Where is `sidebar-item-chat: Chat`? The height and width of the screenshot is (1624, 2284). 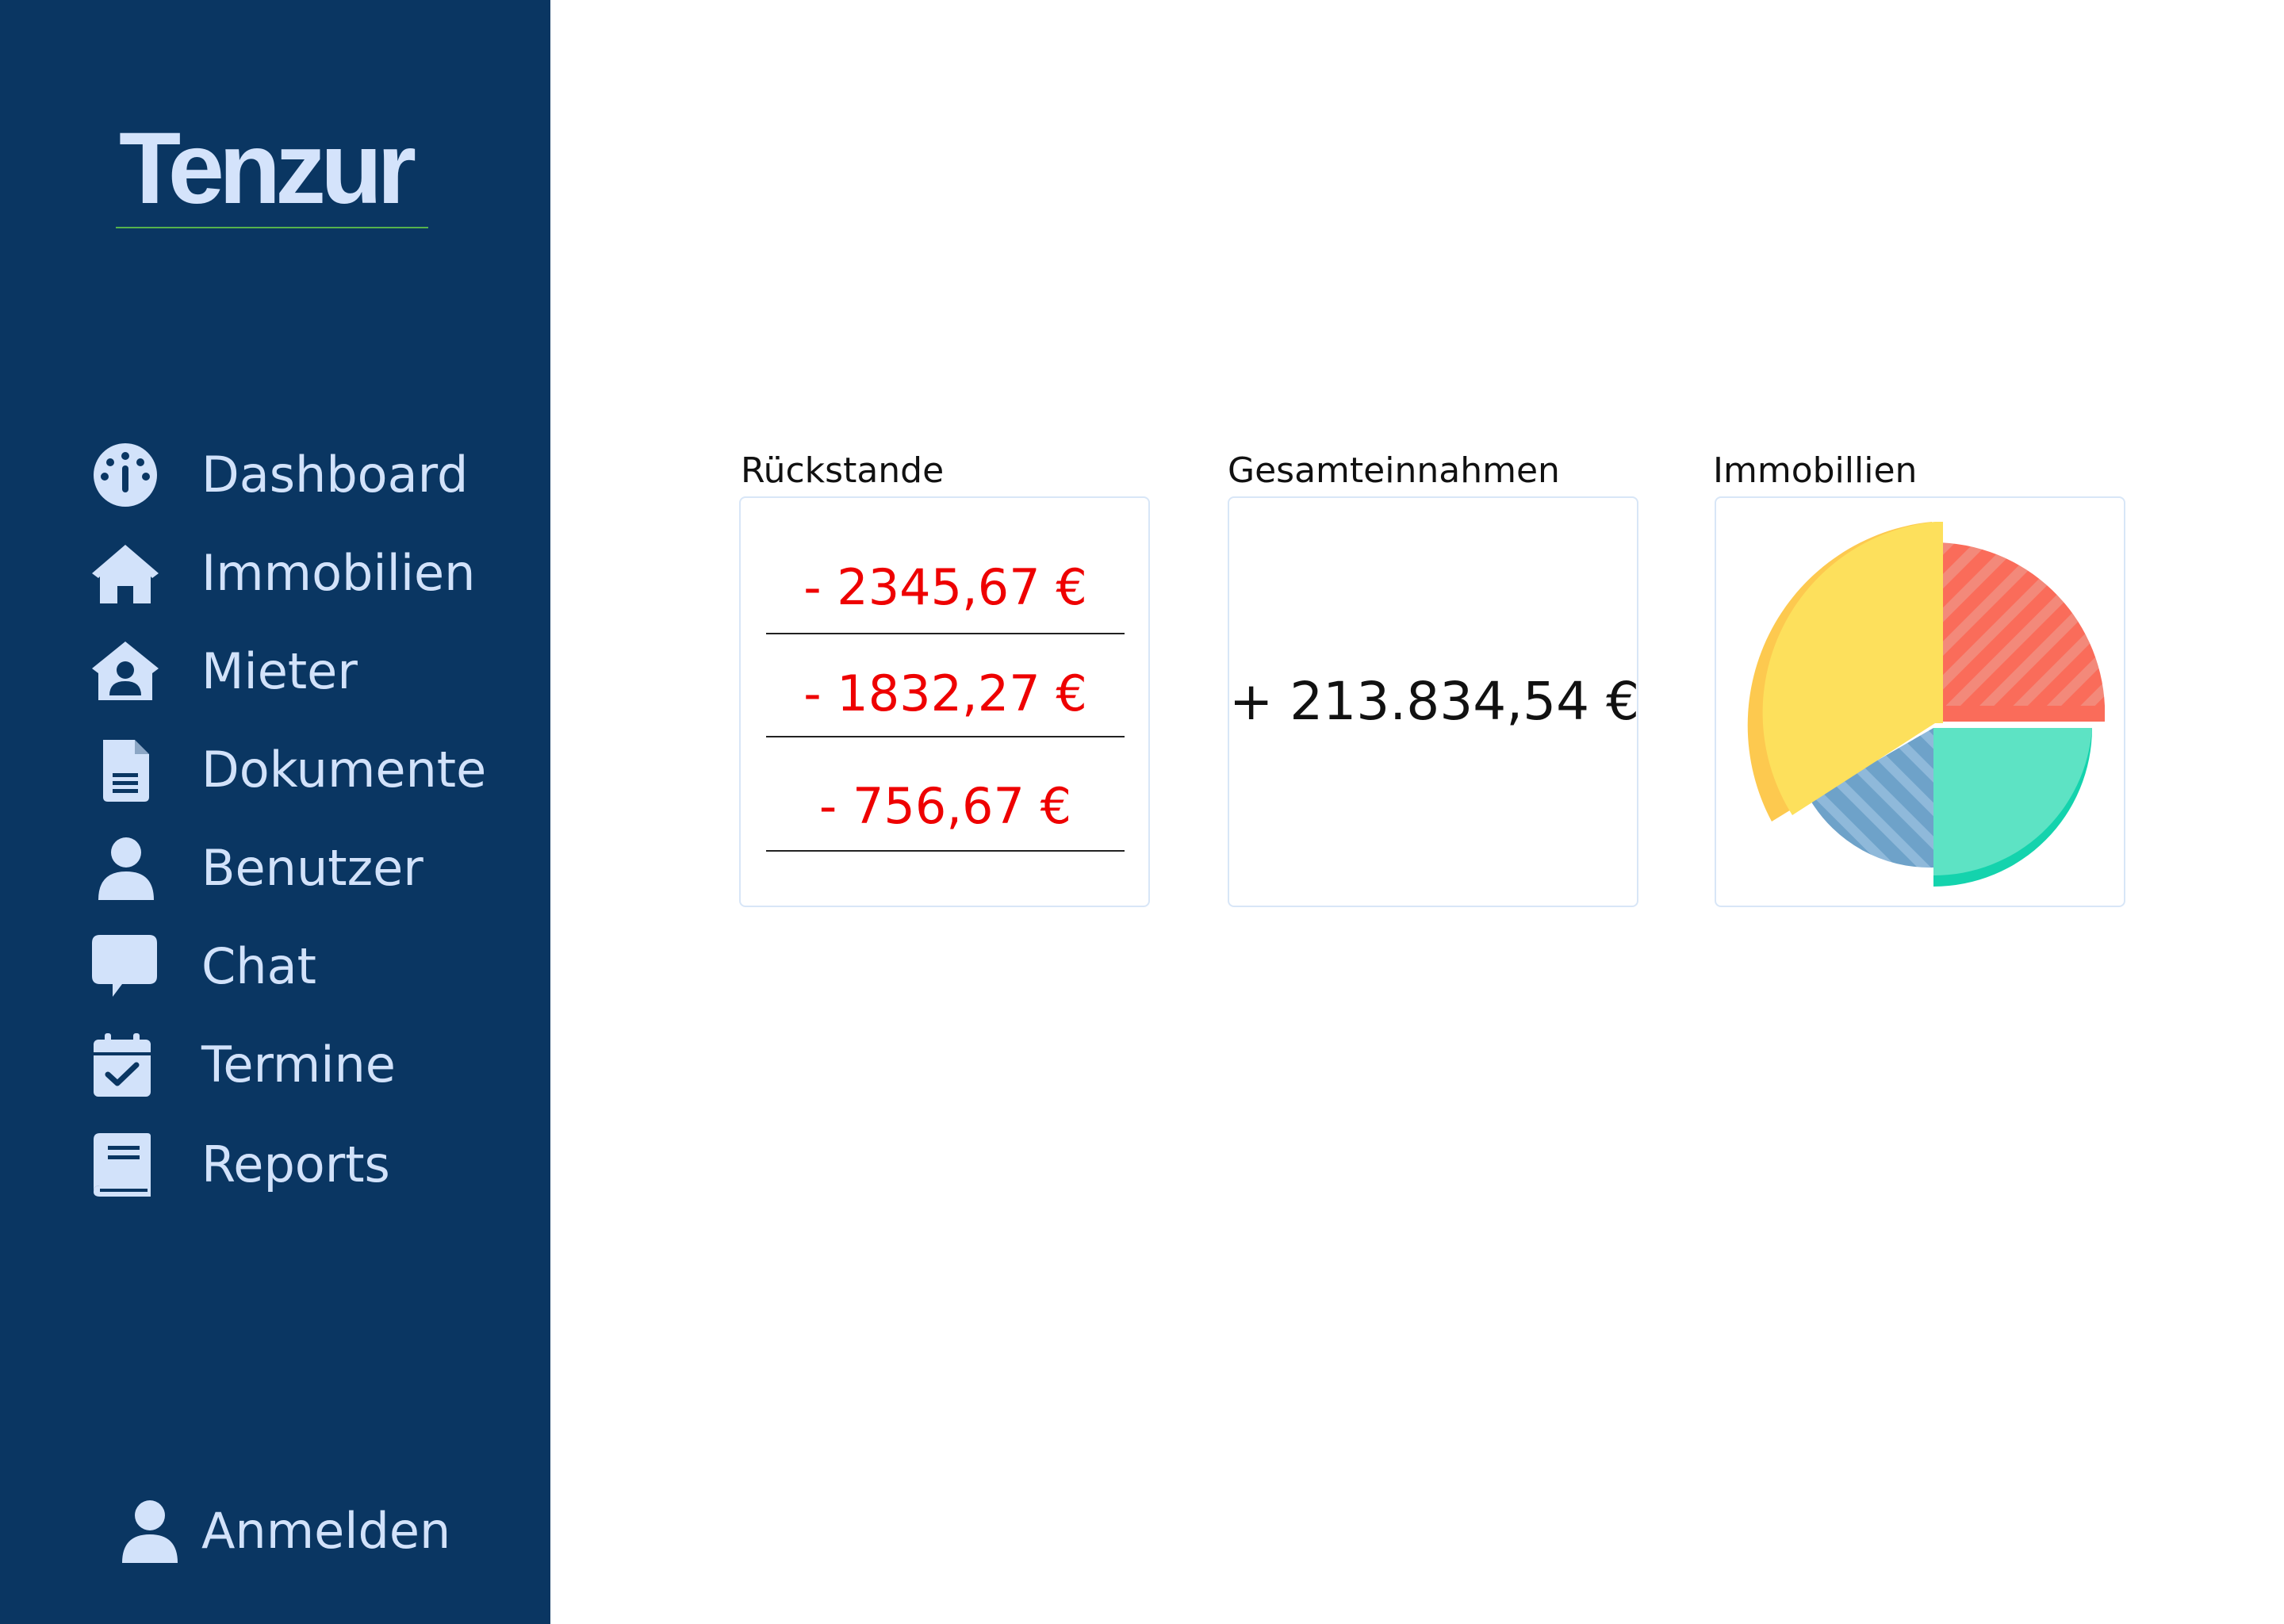 sidebar-item-chat: Chat is located at coordinates (275, 966).